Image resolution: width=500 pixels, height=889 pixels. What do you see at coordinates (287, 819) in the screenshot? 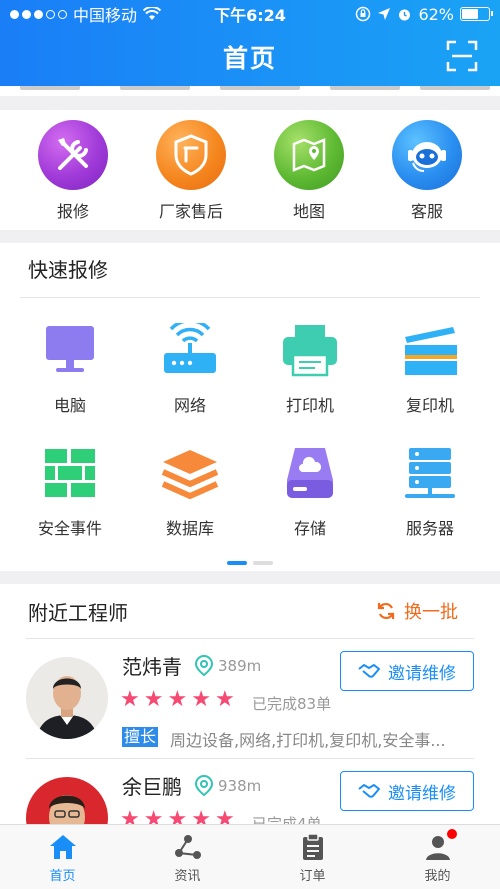
I see `completed-count: 已完成4单` at bounding box center [287, 819].